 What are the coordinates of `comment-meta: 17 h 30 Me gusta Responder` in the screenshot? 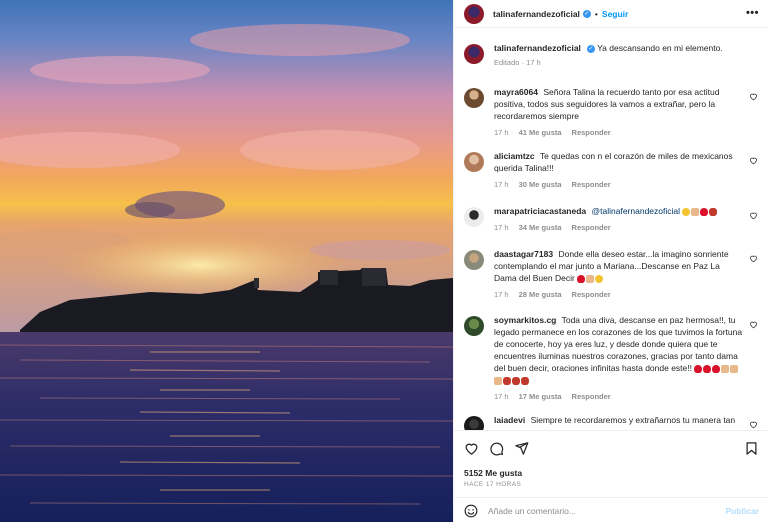 It's located at (619, 185).